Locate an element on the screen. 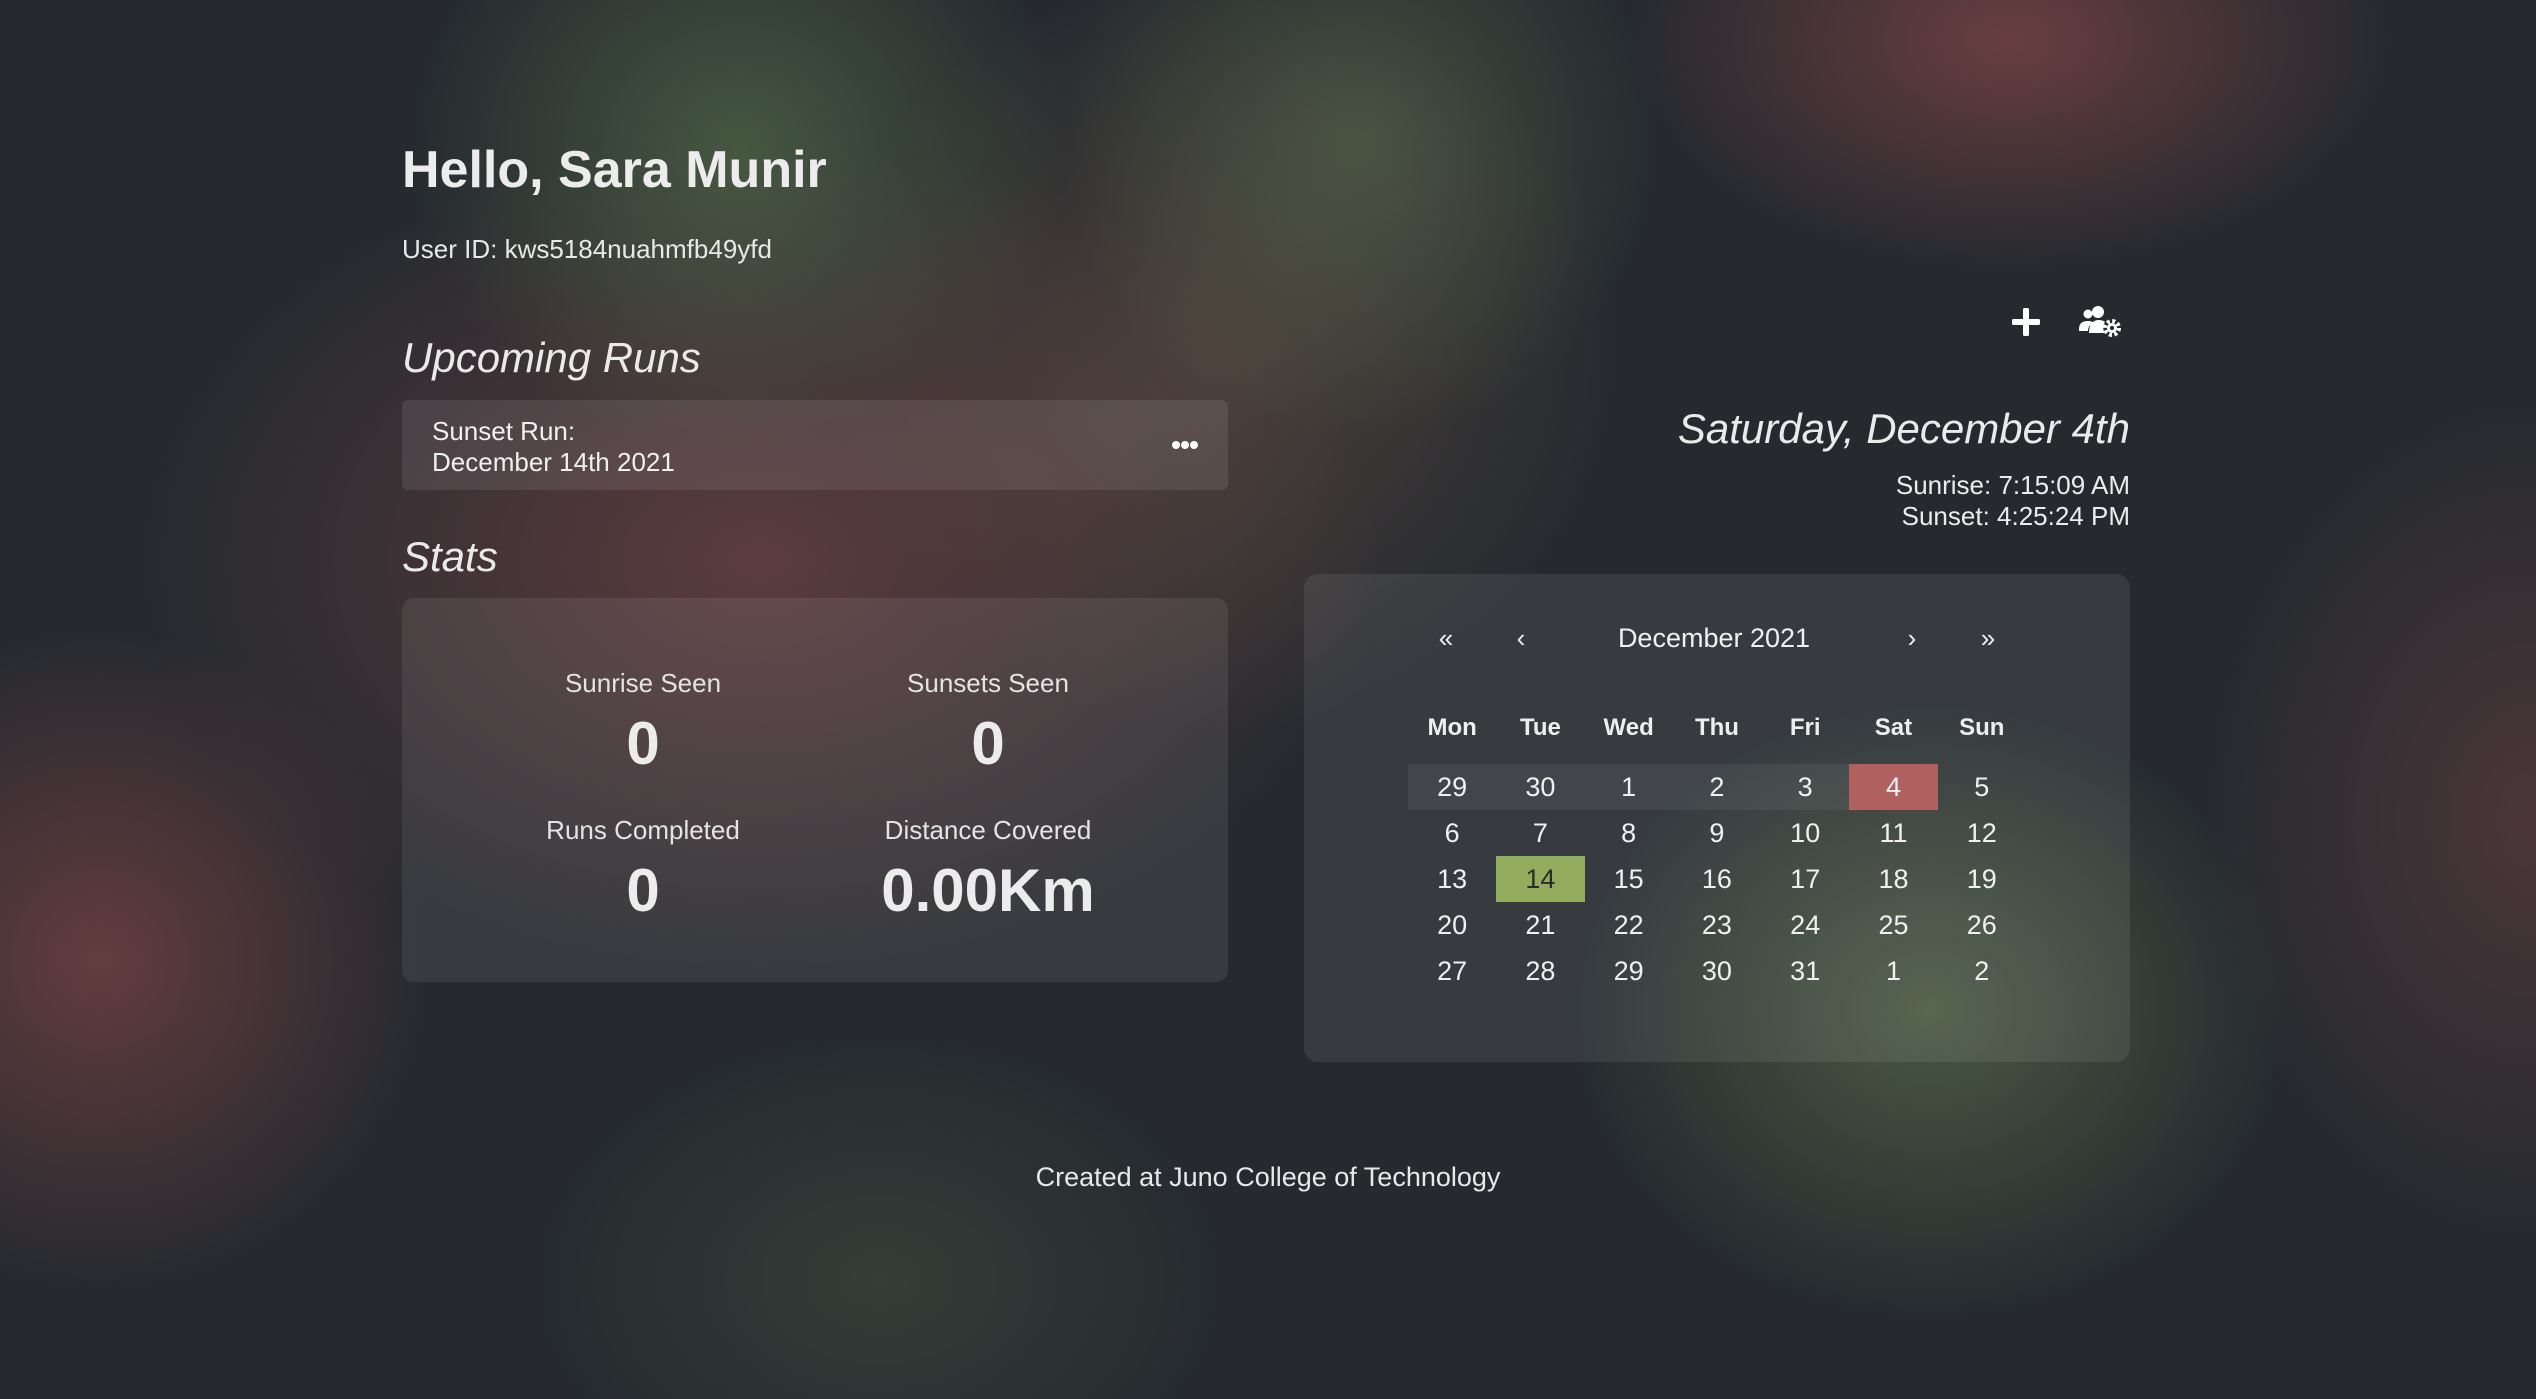 Image resolution: width=2536 pixels, height=1399 pixels. calendar-next-year-button: » is located at coordinates (1988, 638).